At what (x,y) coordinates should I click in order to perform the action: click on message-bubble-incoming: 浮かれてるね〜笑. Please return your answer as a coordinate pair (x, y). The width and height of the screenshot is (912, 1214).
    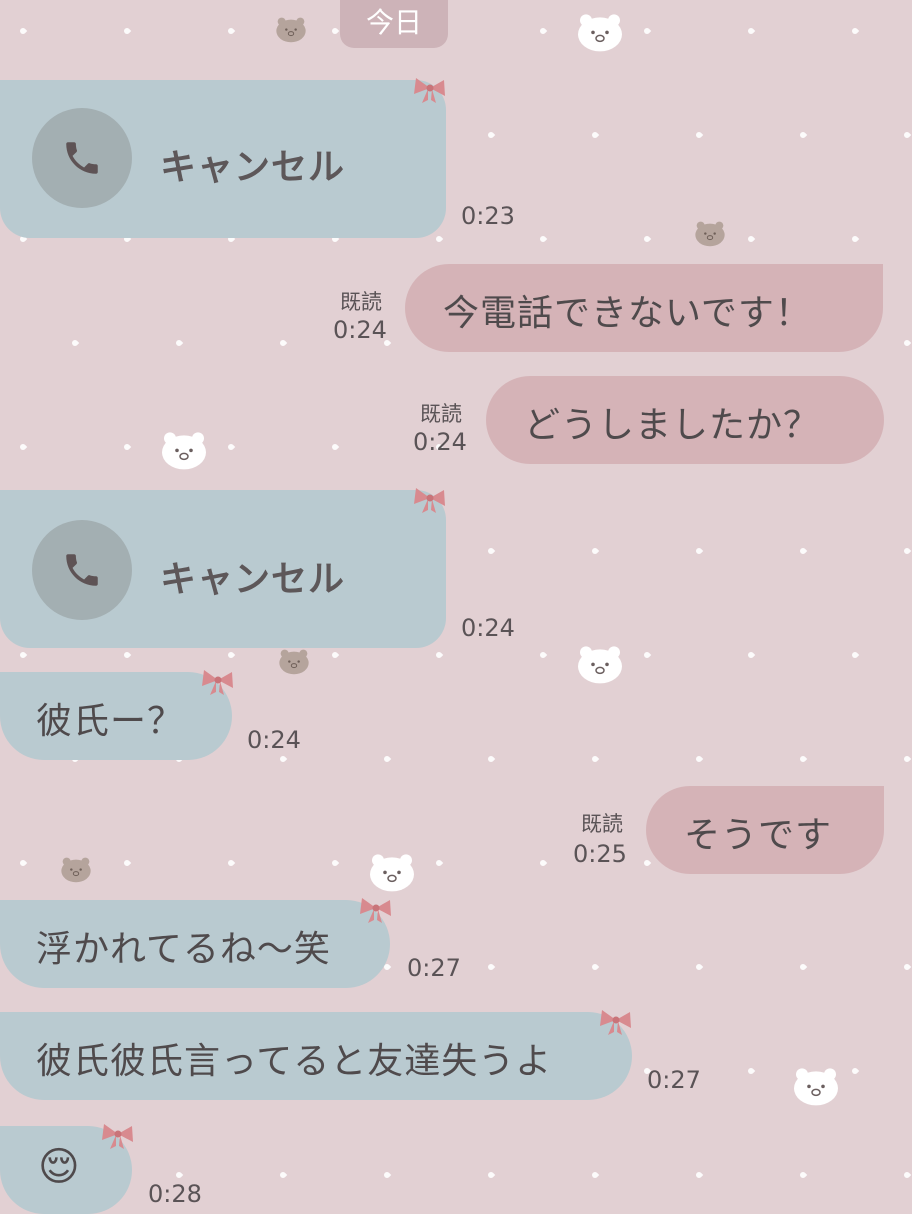
    Looking at the image, I should click on (195, 944).